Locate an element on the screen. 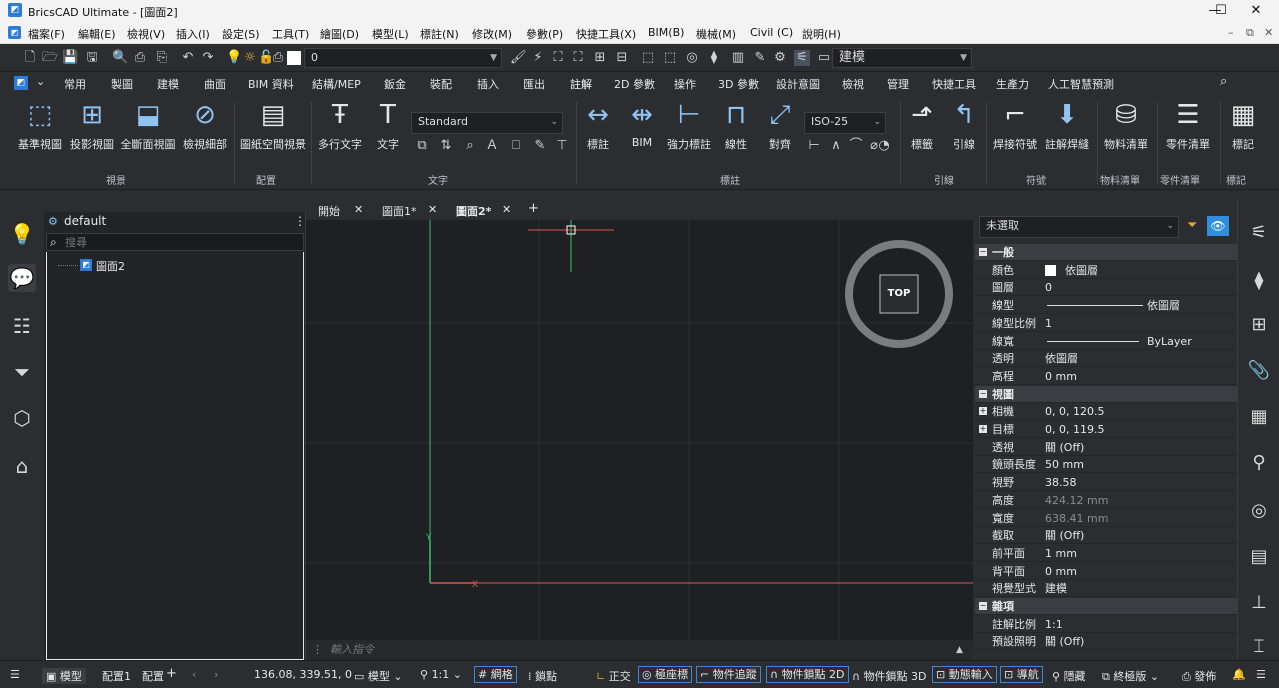 This screenshot has height=688, width=1279. layout-panel-icon: ▥ is located at coordinates (738, 58).